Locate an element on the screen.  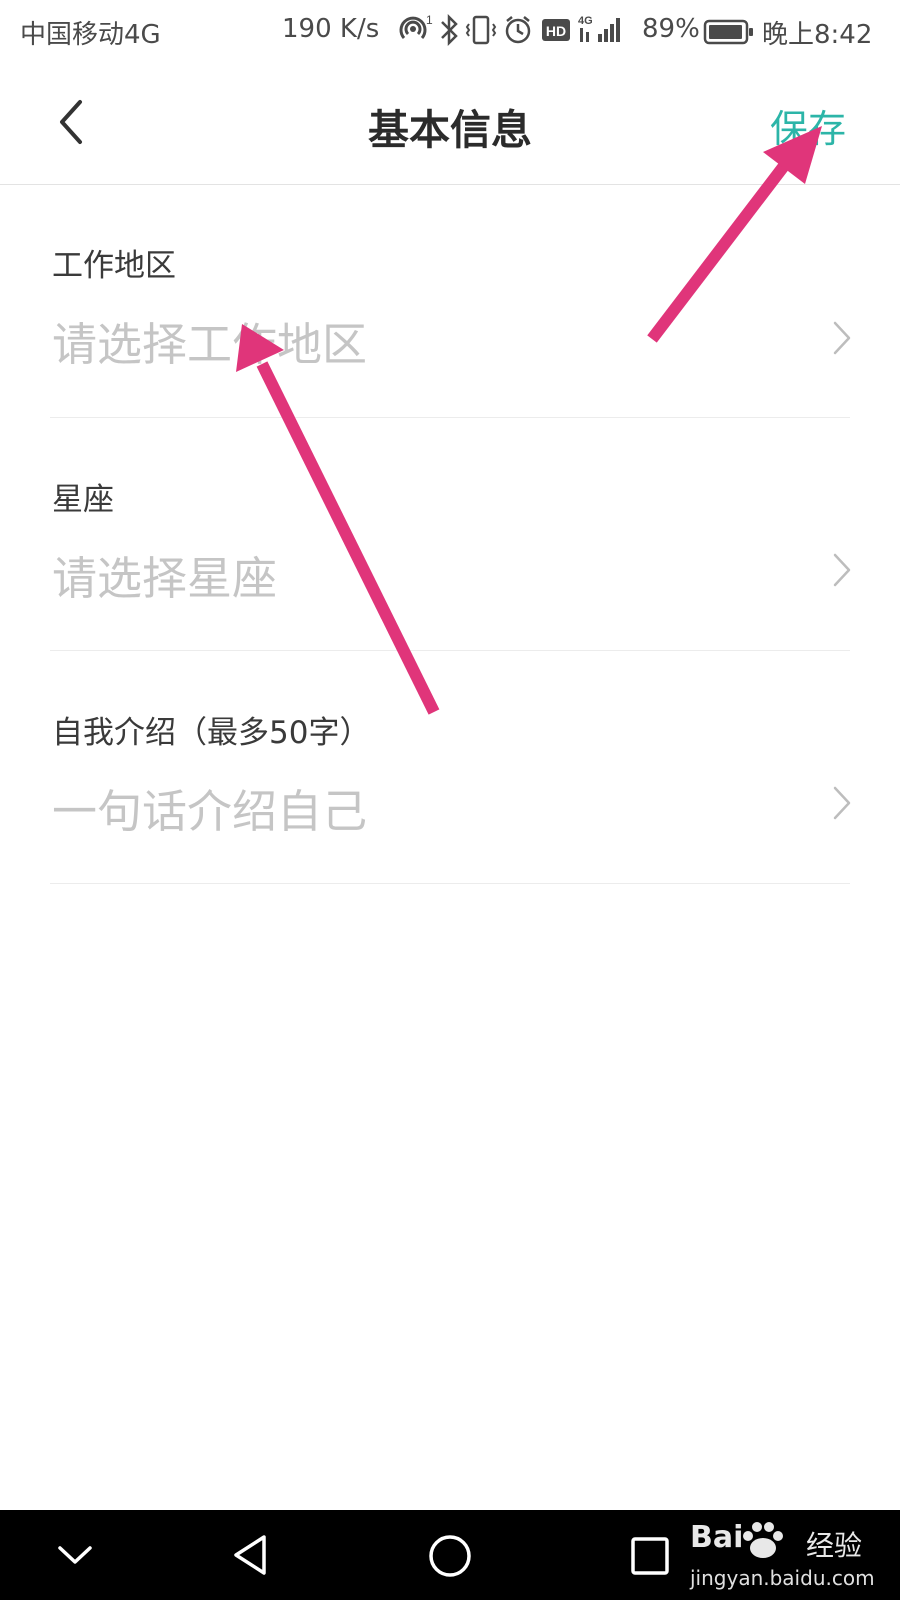
battery-icon is located at coordinates (728, 32).